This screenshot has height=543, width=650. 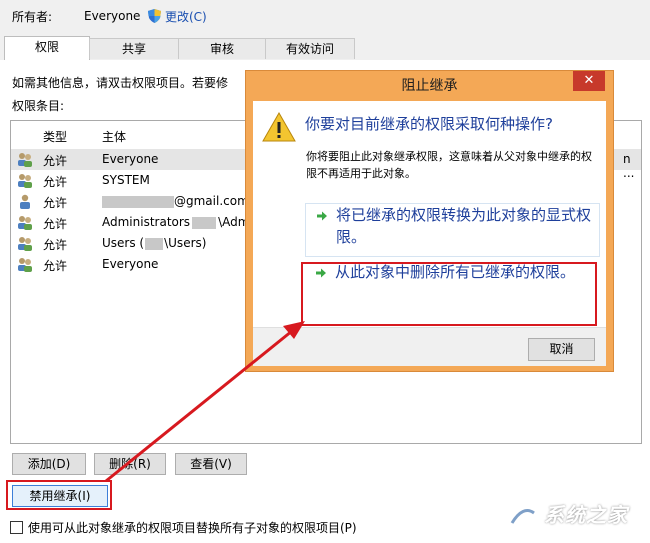 What do you see at coordinates (279, 127) in the screenshot?
I see `warning-icon` at bounding box center [279, 127].